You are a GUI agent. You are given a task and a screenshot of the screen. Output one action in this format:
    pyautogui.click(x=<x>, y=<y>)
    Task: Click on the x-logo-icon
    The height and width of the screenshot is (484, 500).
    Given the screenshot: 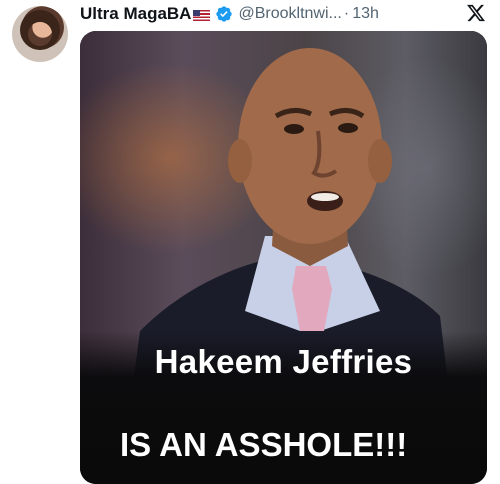 What is the action you would take?
    pyautogui.click(x=476, y=13)
    